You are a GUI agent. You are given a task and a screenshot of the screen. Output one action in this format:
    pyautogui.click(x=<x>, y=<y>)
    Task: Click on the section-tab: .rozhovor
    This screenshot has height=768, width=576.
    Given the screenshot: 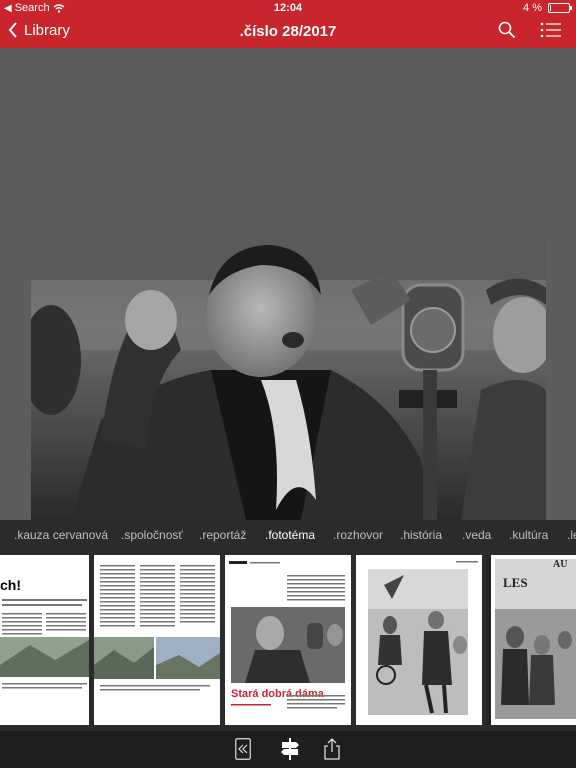 What is the action you would take?
    pyautogui.click(x=358, y=535)
    